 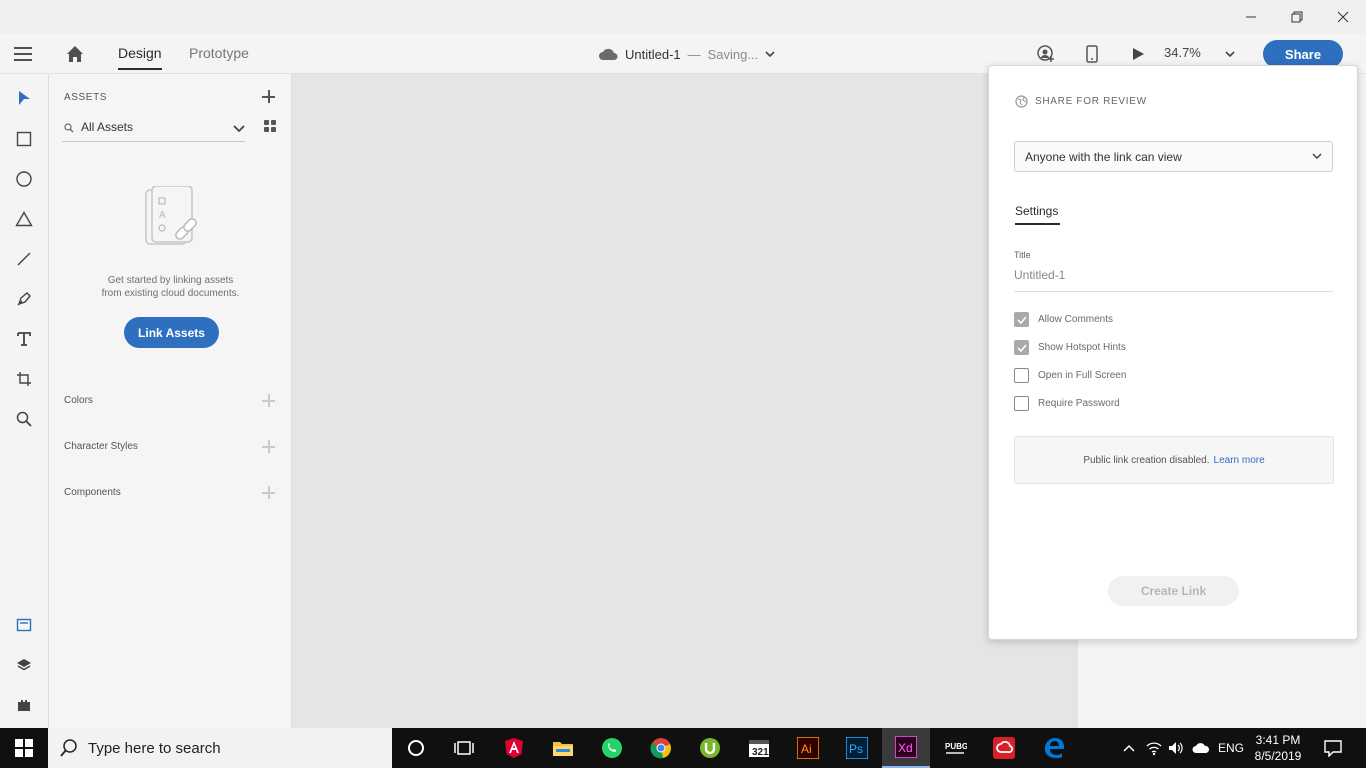 I want to click on tab-settings: Settings, so click(x=1038, y=214).